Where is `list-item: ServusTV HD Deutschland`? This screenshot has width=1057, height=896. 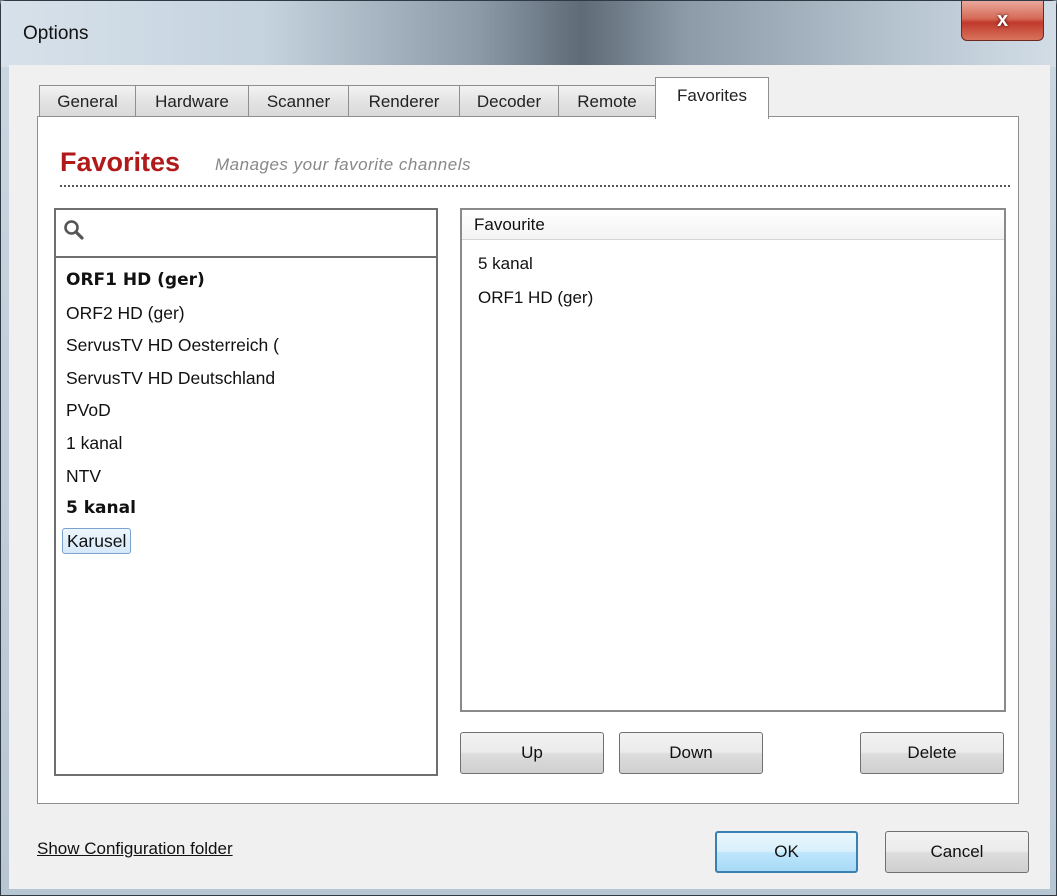
list-item: ServusTV HD Deutschland is located at coordinates (247, 378).